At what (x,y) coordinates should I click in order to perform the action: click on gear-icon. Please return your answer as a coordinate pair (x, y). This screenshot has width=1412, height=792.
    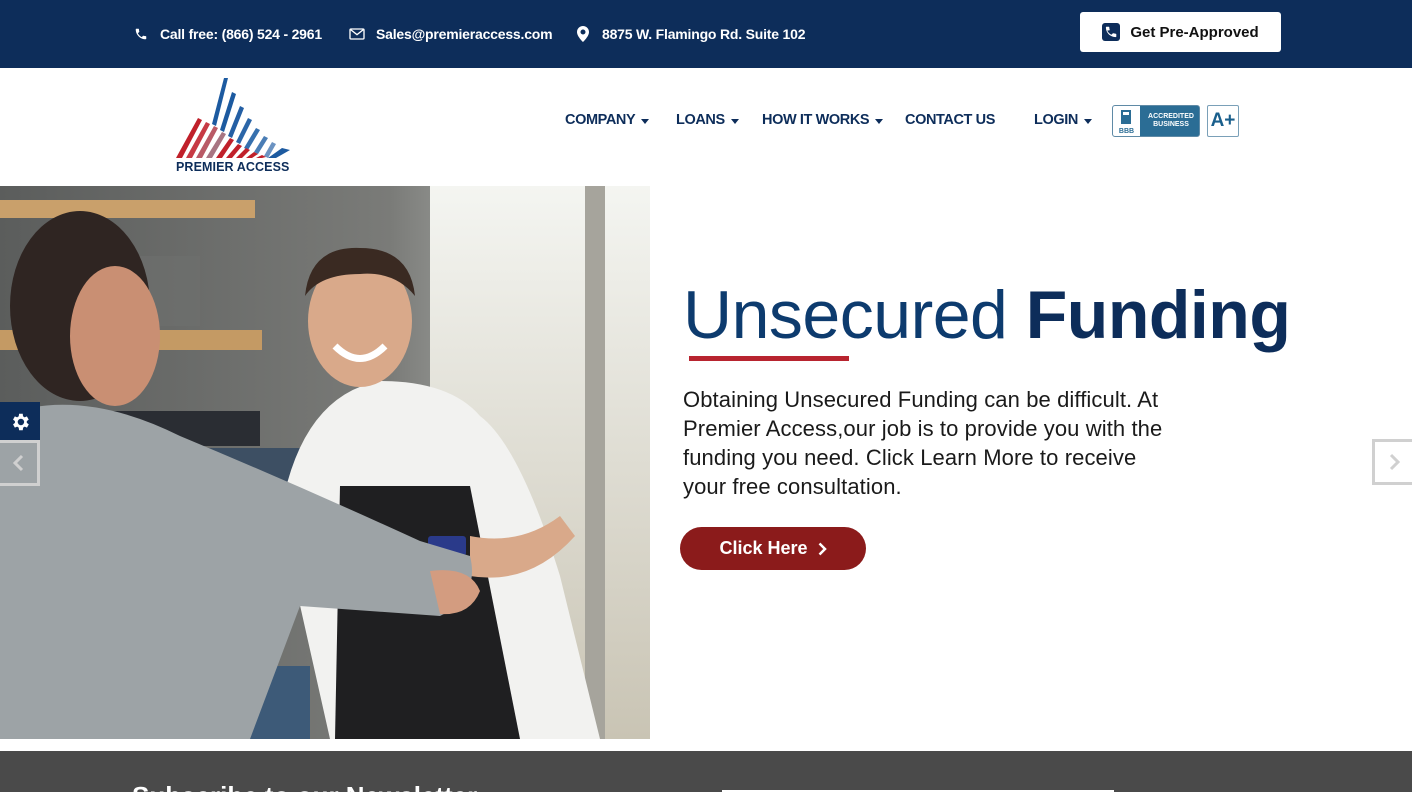
    Looking at the image, I should click on (21, 422).